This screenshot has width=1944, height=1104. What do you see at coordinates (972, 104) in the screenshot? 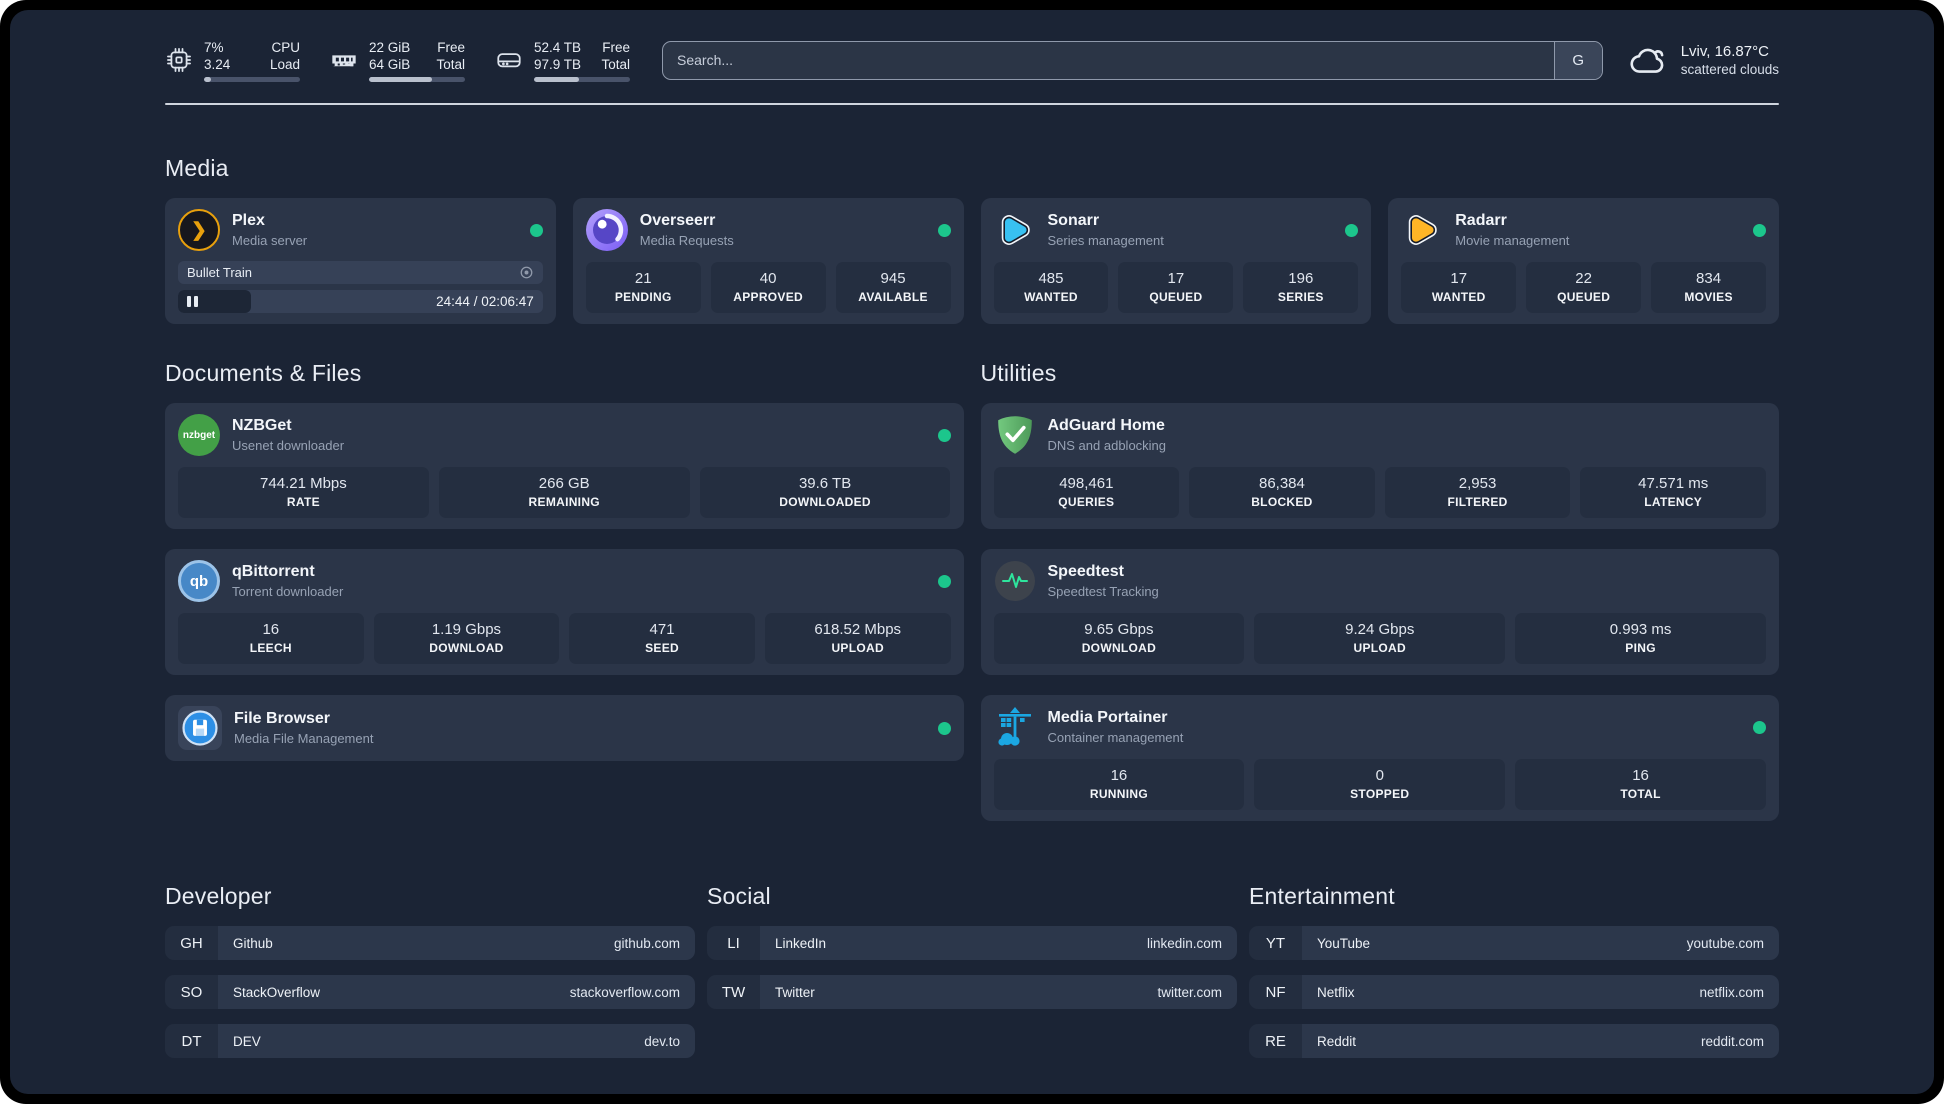
I see `header-divider` at bounding box center [972, 104].